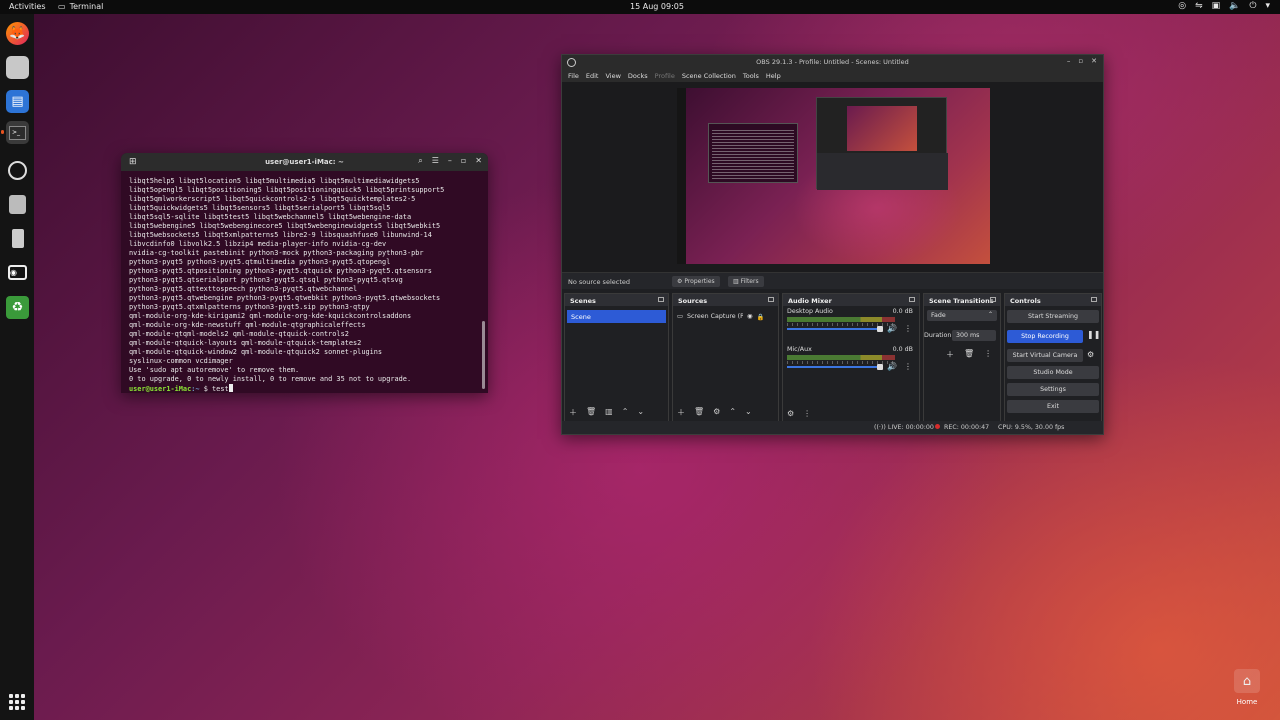 The image size is (1280, 720). Describe the element at coordinates (1224, 6) in the screenshot. I see `system-tray: ◎ ⇋ ▣ 🔈 ⏻ ▾` at that location.